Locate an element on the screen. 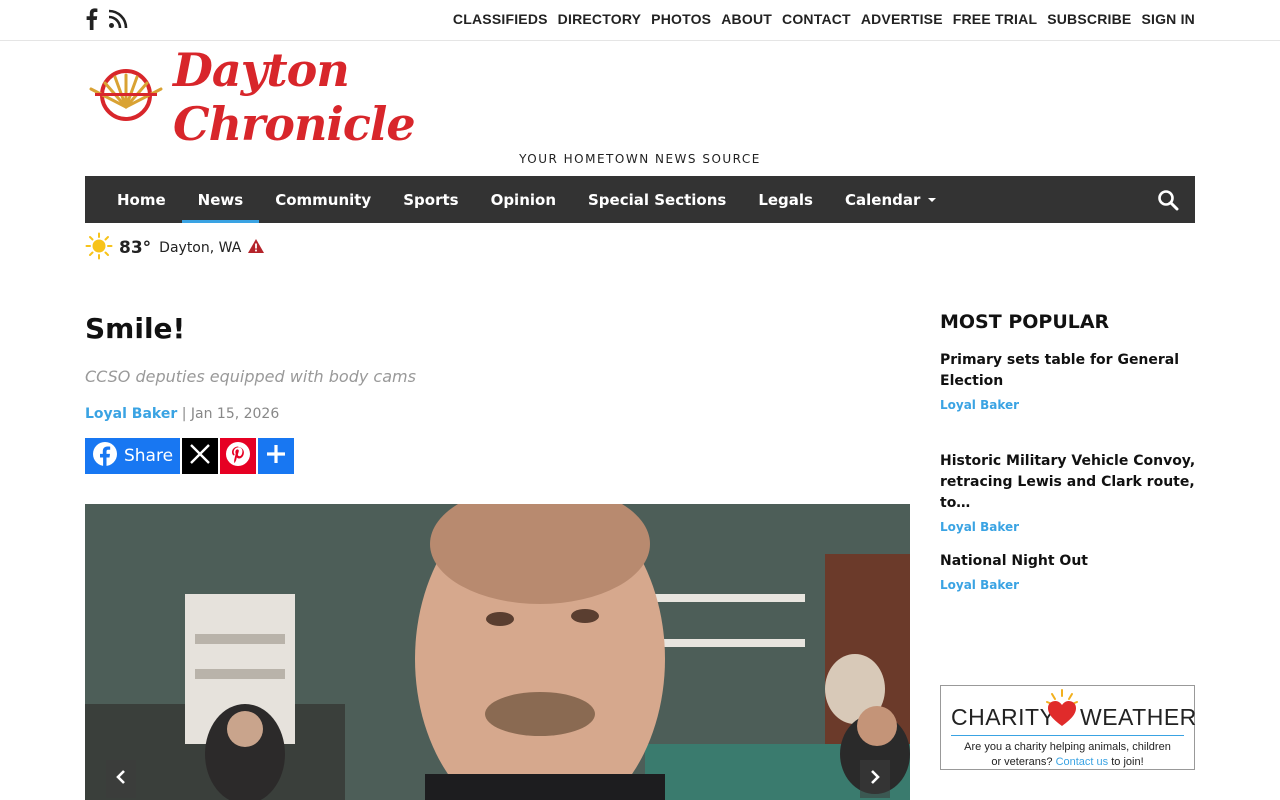 The width and height of the screenshot is (1280, 800). advertise-link: ADVERTISE is located at coordinates (902, 19).